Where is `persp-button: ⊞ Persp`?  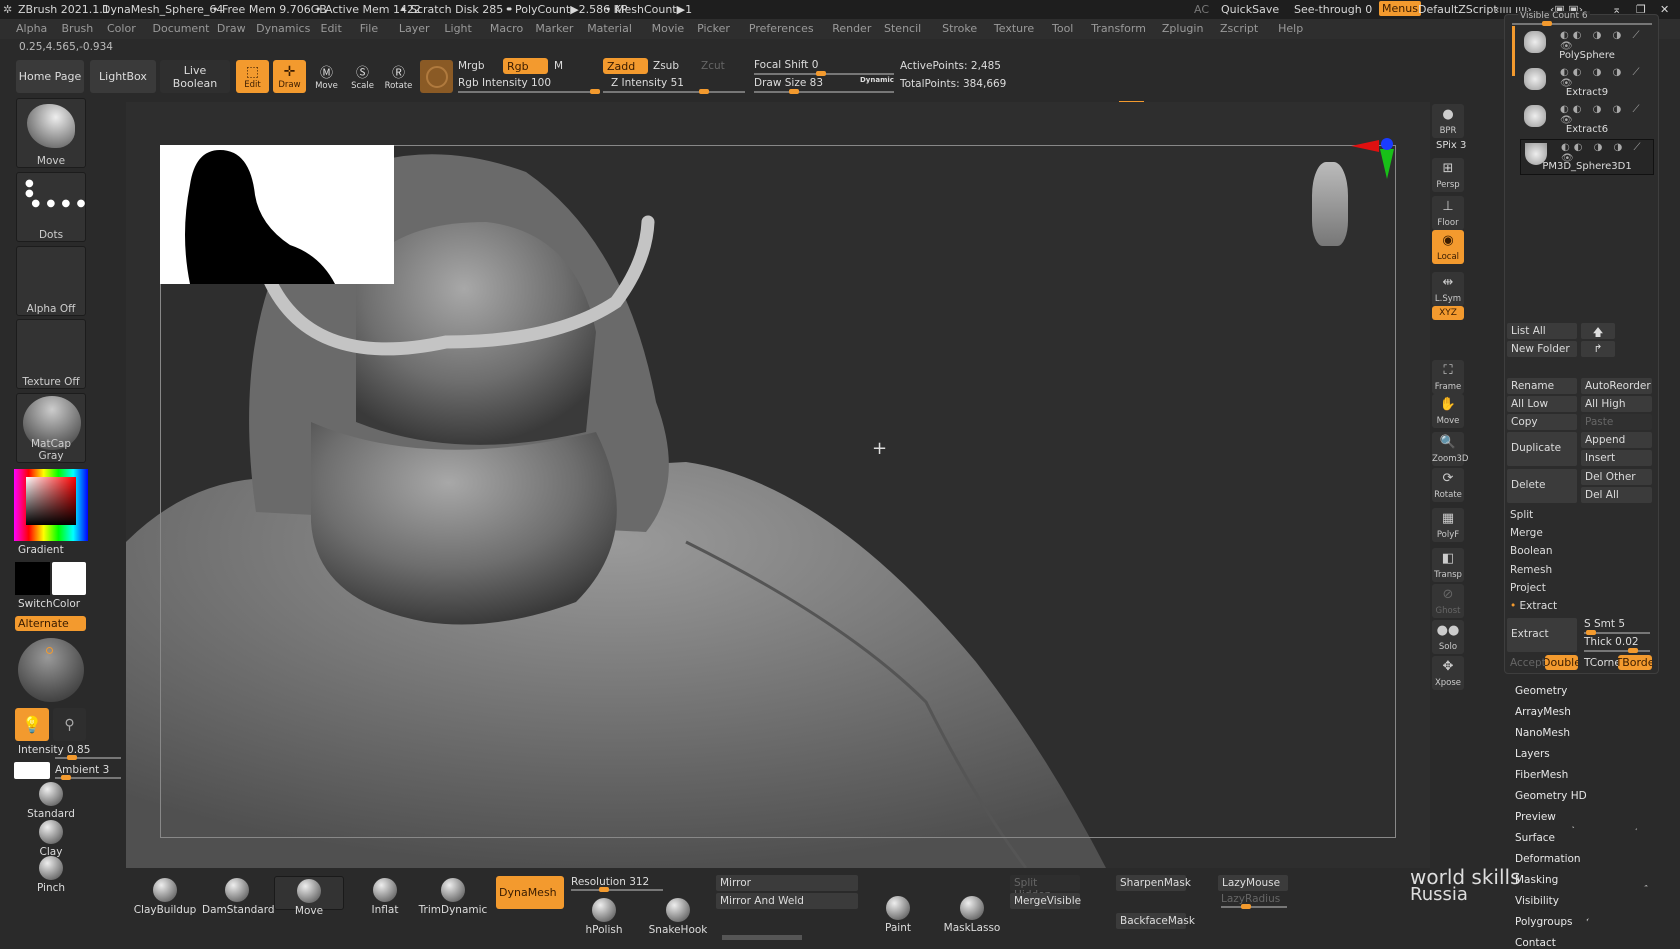 persp-button: ⊞ Persp is located at coordinates (1448, 175).